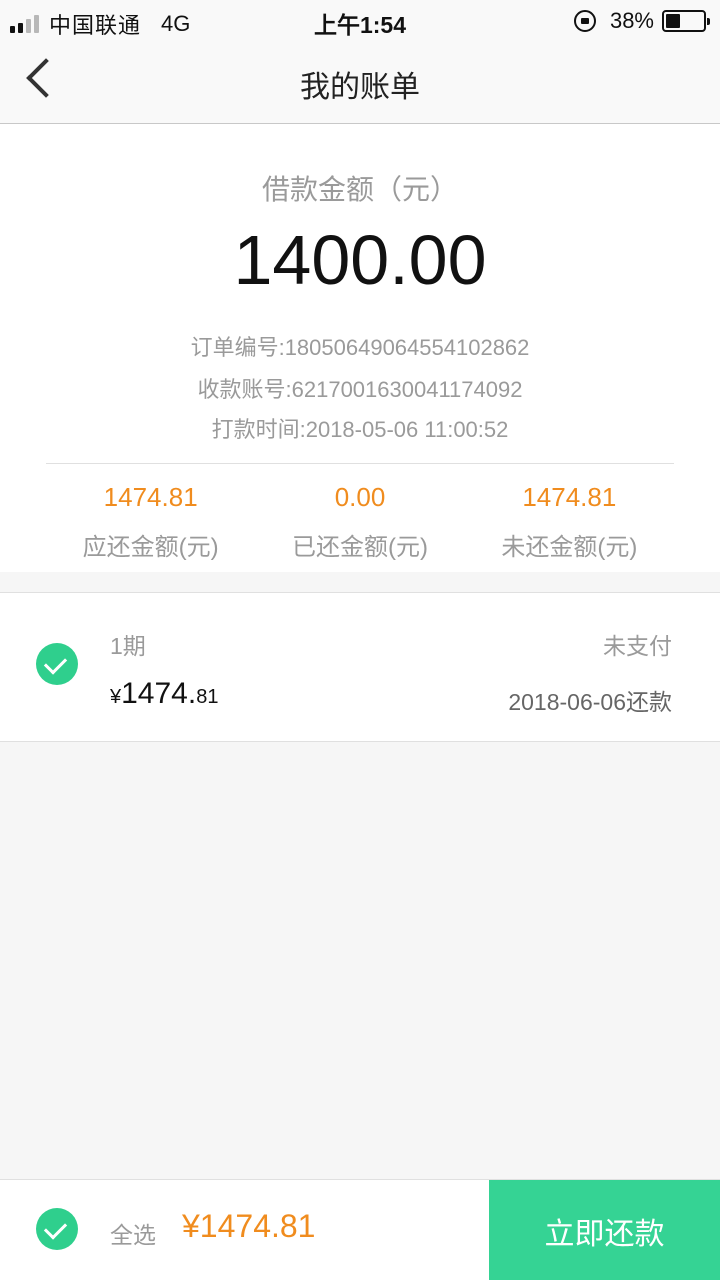 Image resolution: width=720 pixels, height=1280 pixels. I want to click on battery-icon, so click(686, 21).